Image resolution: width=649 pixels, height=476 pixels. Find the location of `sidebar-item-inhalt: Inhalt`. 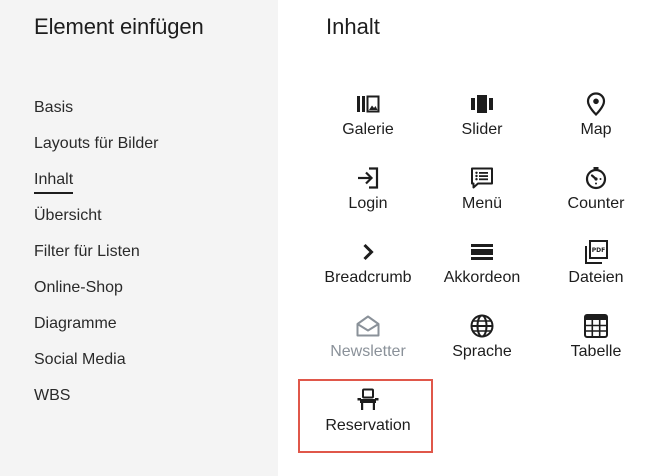

sidebar-item-inhalt: Inhalt is located at coordinates (96, 189).